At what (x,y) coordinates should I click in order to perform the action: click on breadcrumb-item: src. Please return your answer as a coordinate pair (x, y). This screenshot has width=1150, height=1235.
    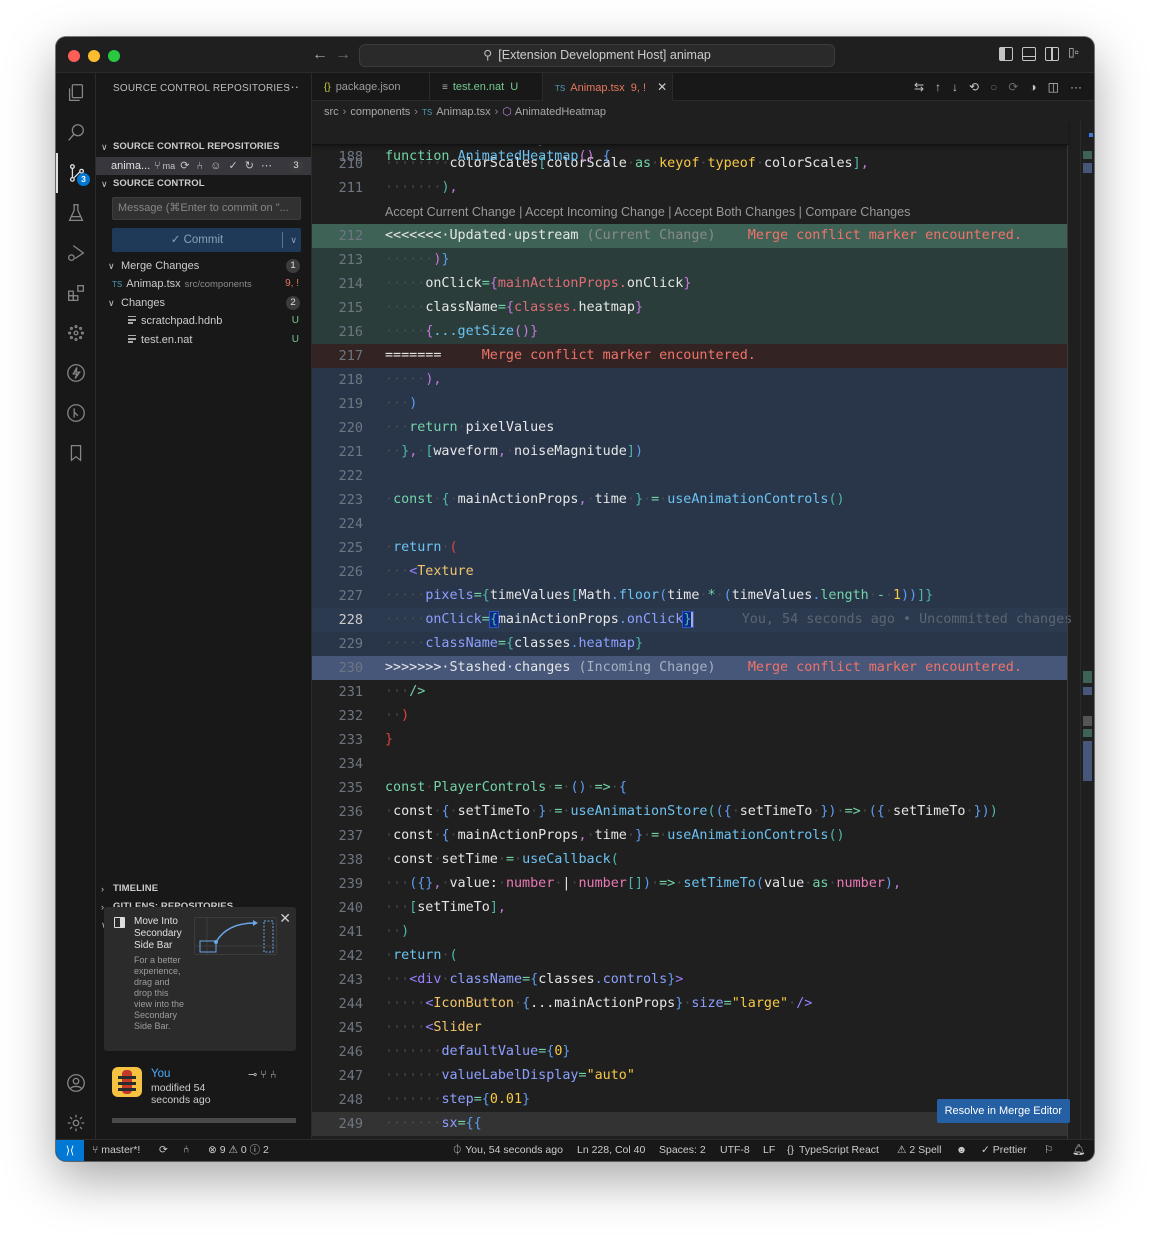
    Looking at the image, I should click on (331, 112).